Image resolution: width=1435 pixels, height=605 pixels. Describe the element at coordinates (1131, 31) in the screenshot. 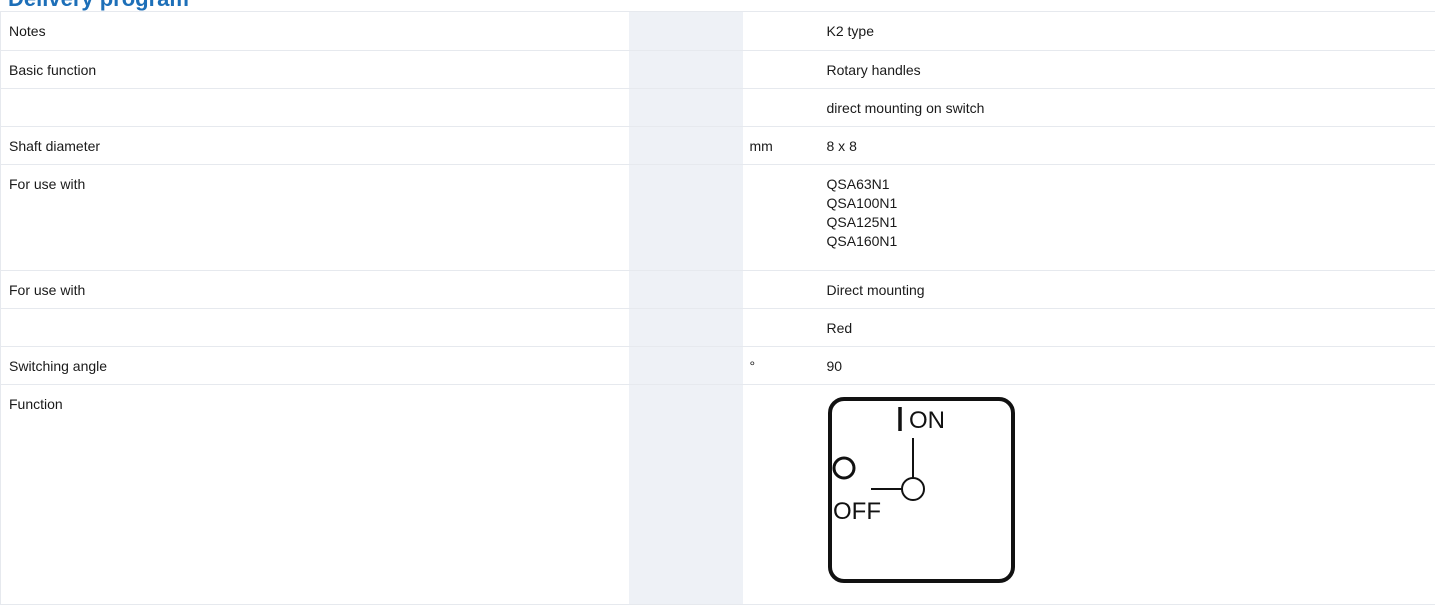

I see `value-line: K2 type` at that location.